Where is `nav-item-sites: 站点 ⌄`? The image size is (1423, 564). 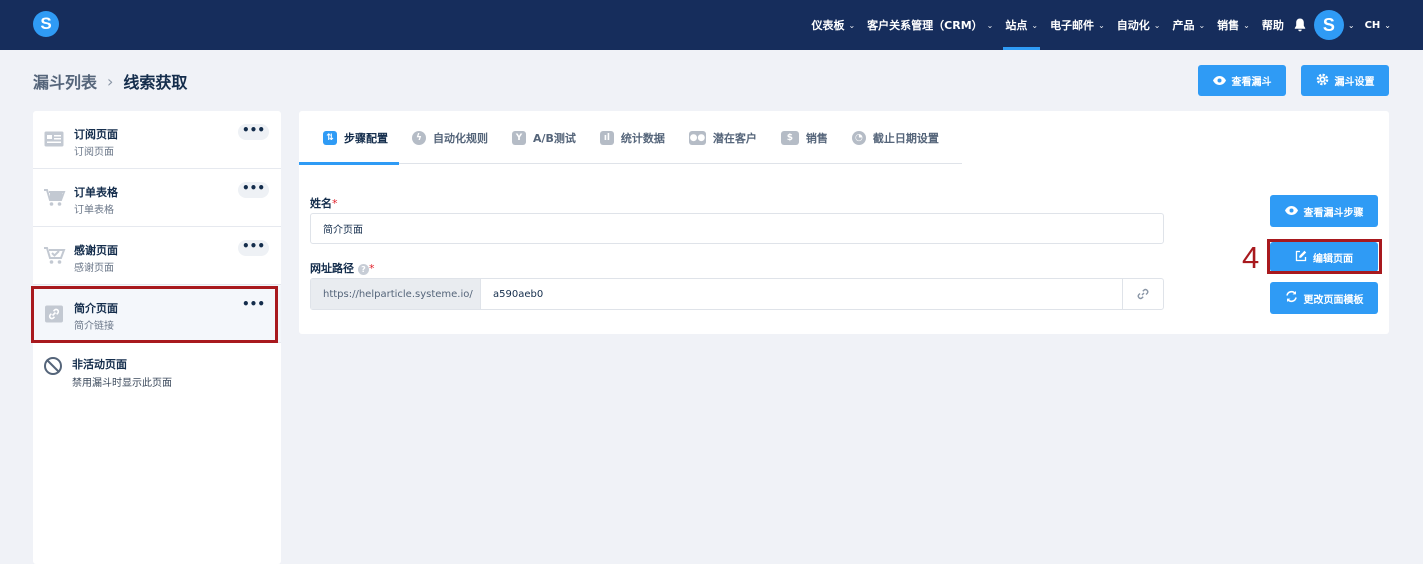
nav-item-sites: 站点 ⌄ is located at coordinates (1021, 25).